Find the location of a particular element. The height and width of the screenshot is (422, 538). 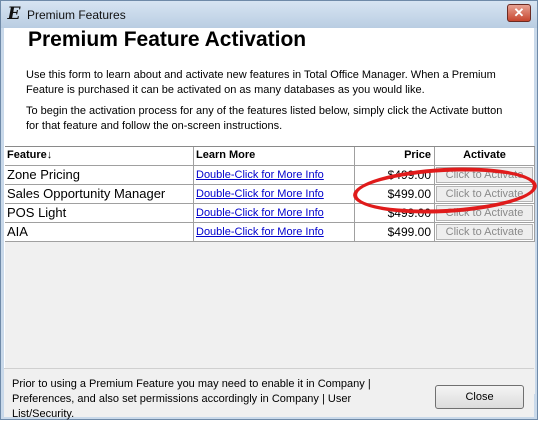

feature-name: AIA is located at coordinates (99, 232).